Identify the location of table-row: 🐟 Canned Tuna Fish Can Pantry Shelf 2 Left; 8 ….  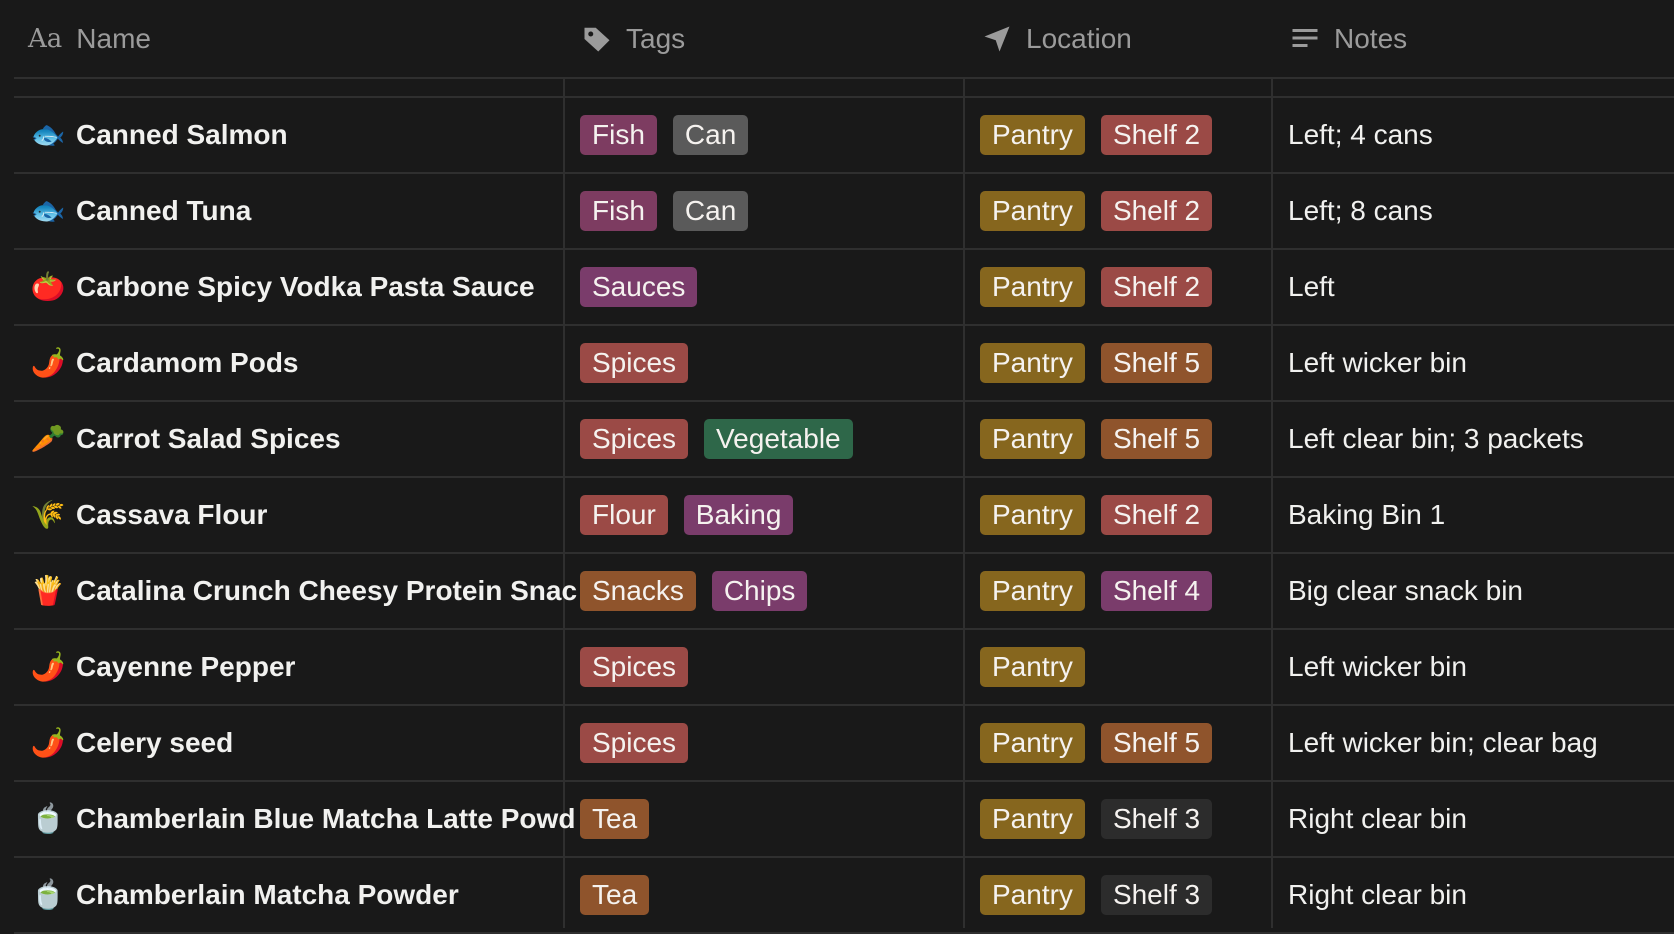
(844, 212).